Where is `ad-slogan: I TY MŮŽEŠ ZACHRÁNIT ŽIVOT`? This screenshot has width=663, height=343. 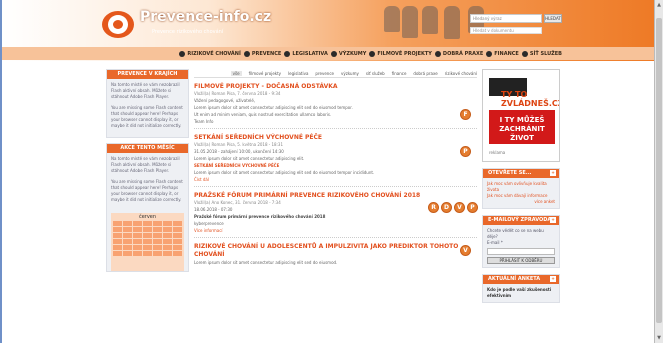 ad-slogan: I TY MŮŽEŠ ZACHRÁNIT ŽIVOT is located at coordinates (522, 127).